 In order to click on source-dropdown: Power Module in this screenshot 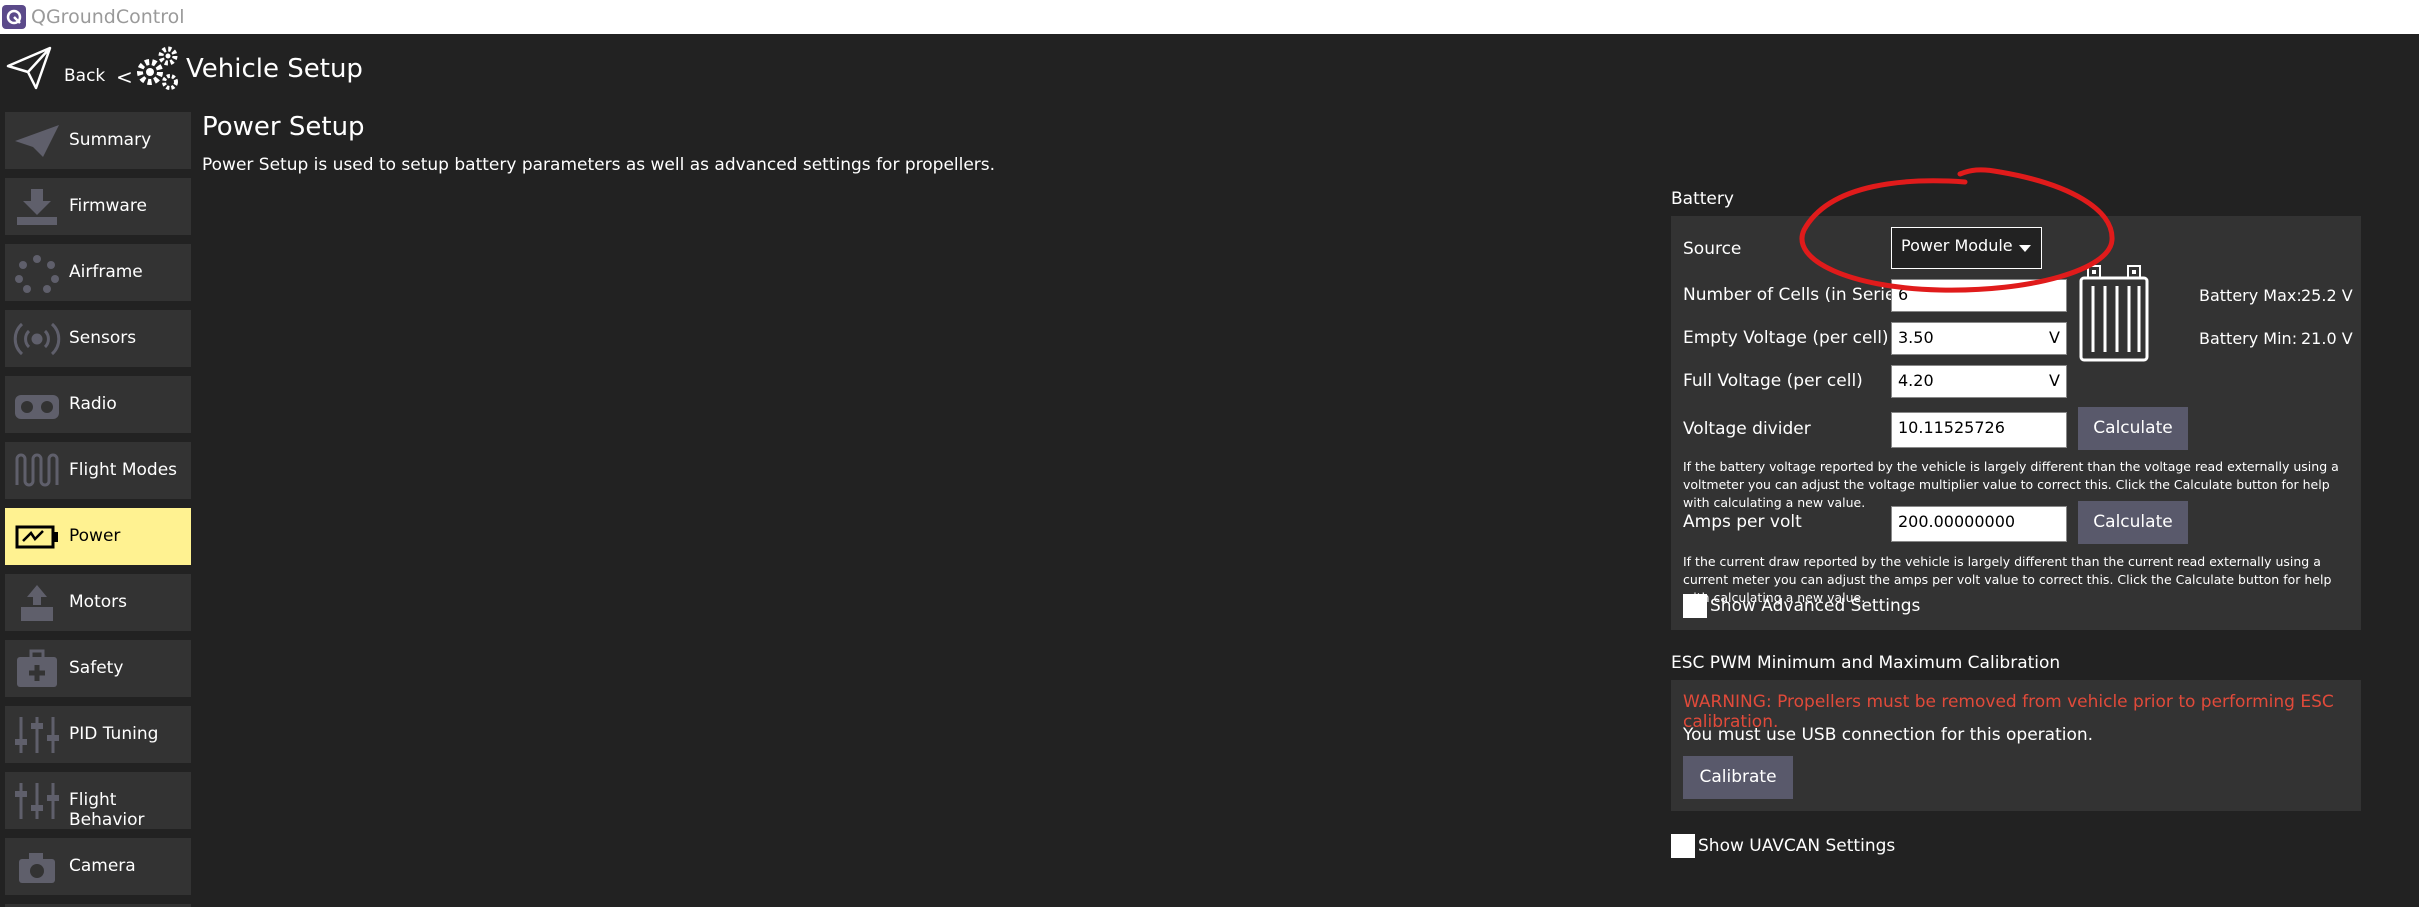, I will do `click(1966, 248)`.